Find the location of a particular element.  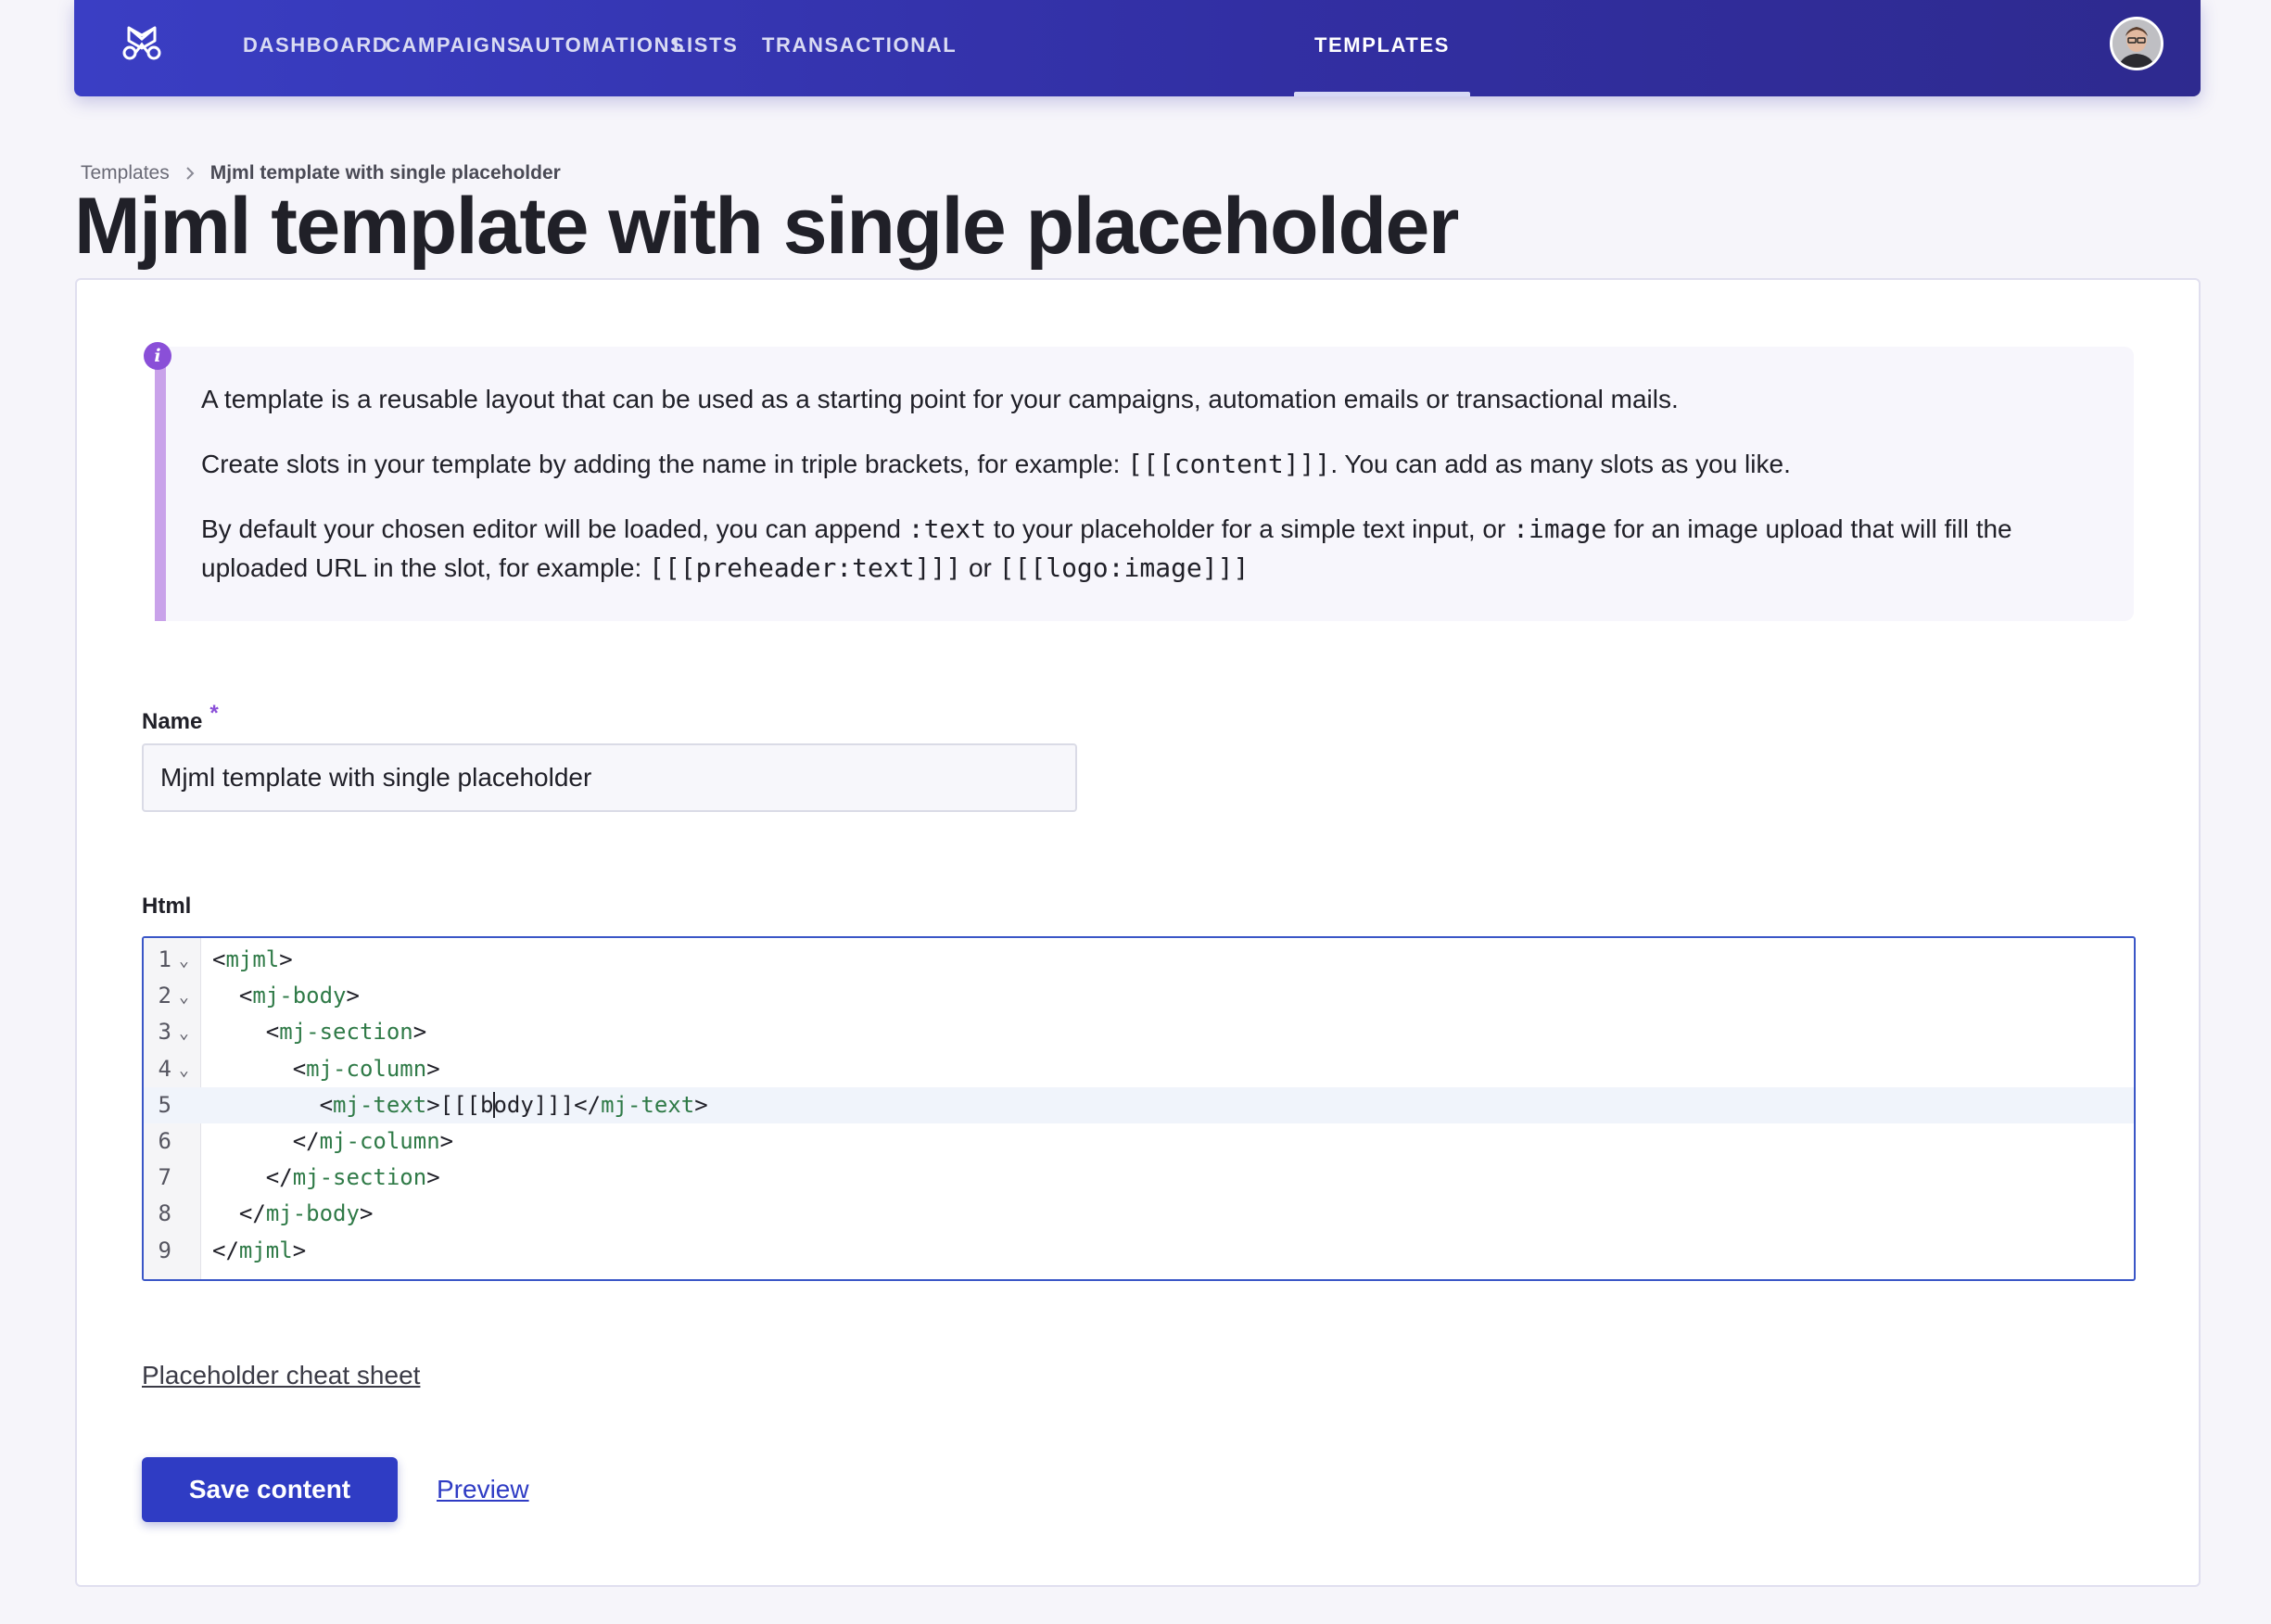

code-text: </mj-column> is located at coordinates (373, 1141).